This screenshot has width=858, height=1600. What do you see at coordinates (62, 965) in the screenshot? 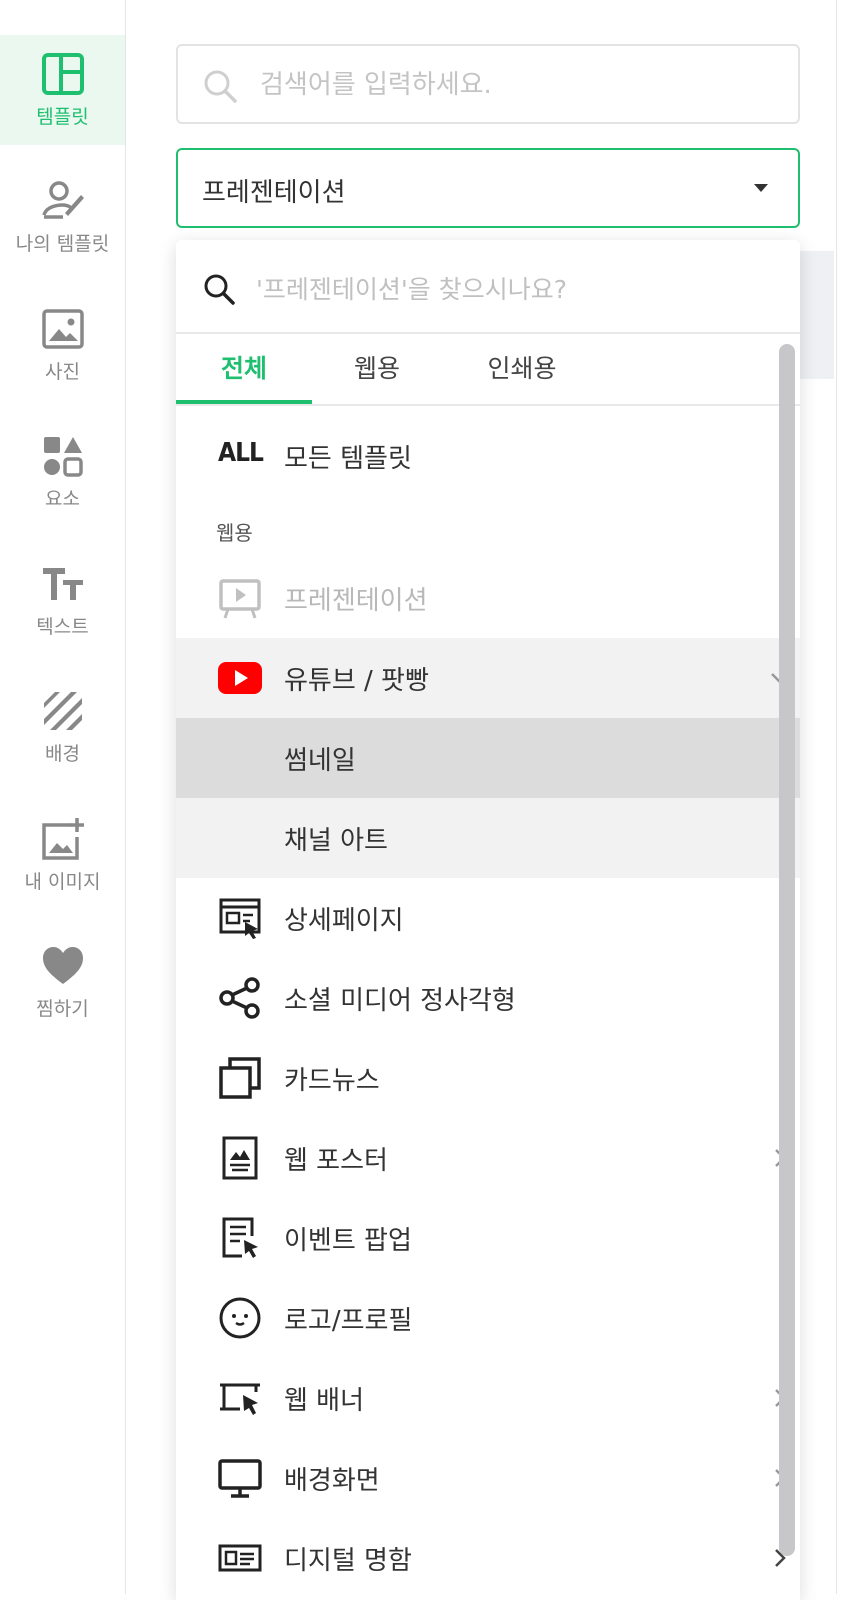
I see `heart-icon` at bounding box center [62, 965].